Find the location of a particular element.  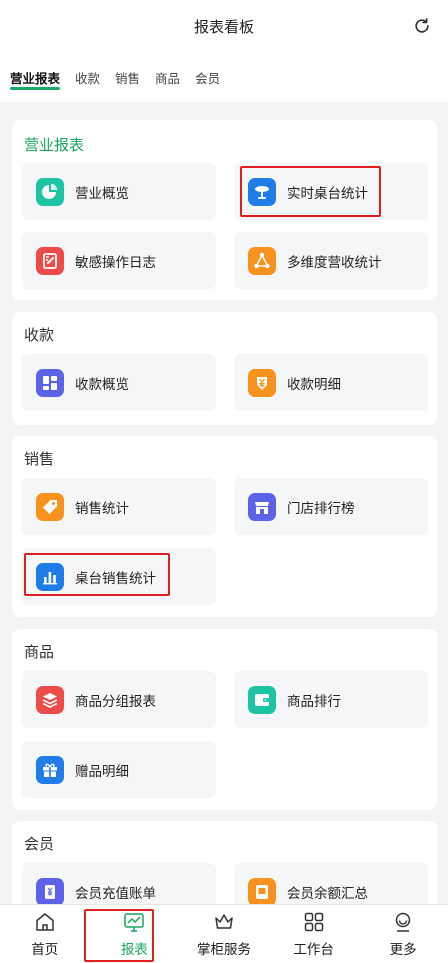

tab-goods: 商品 is located at coordinates (167, 77).